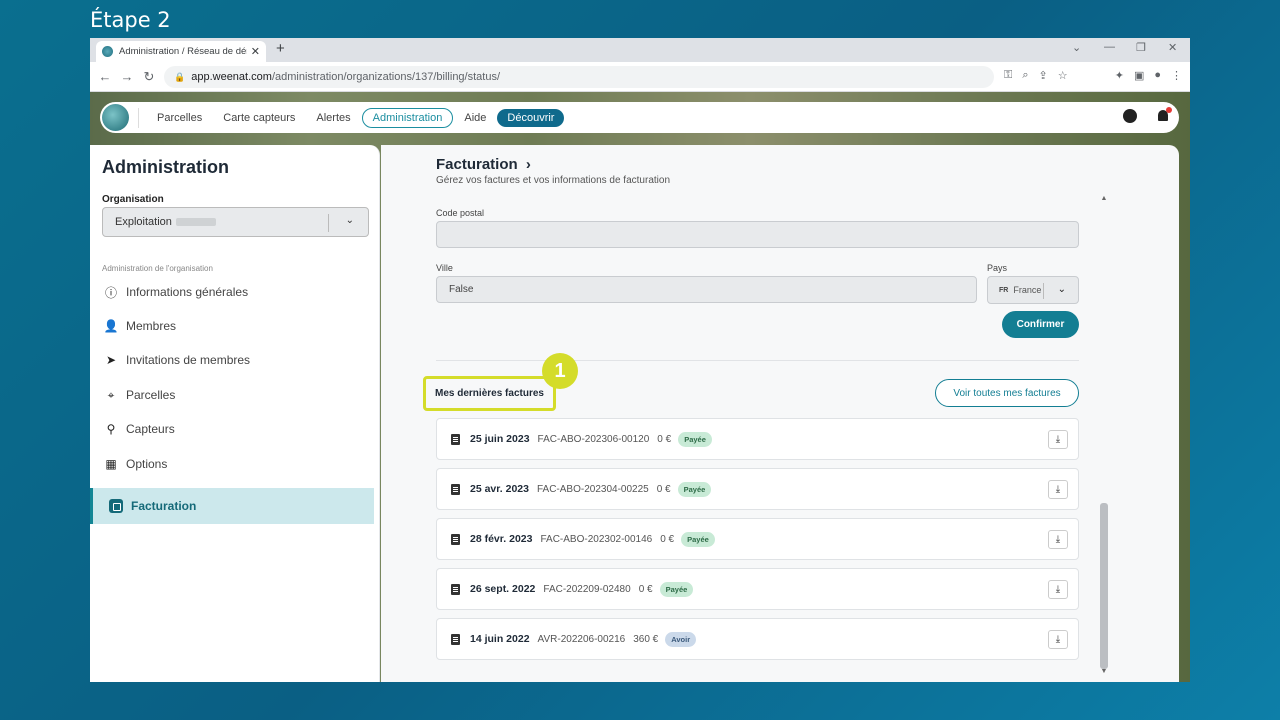  What do you see at coordinates (259, 118) in the screenshot?
I see `nav-carte-capteurs: Carte capteurs` at bounding box center [259, 118].